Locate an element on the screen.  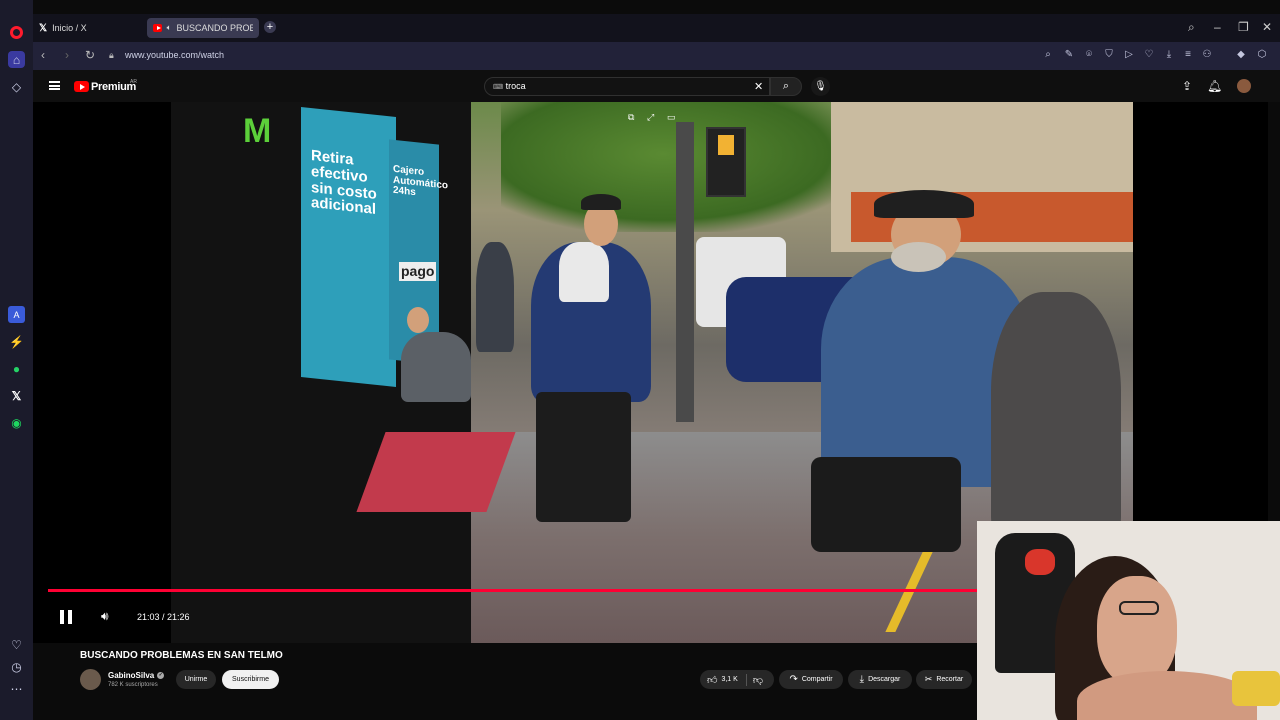
subscriber-count: 782 K suscriptores is located at coordinates (133, 685).